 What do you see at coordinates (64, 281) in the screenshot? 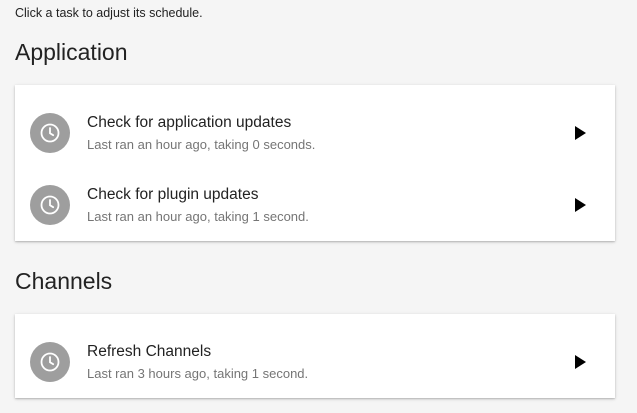
I see `section-title-channels: Channels` at bounding box center [64, 281].